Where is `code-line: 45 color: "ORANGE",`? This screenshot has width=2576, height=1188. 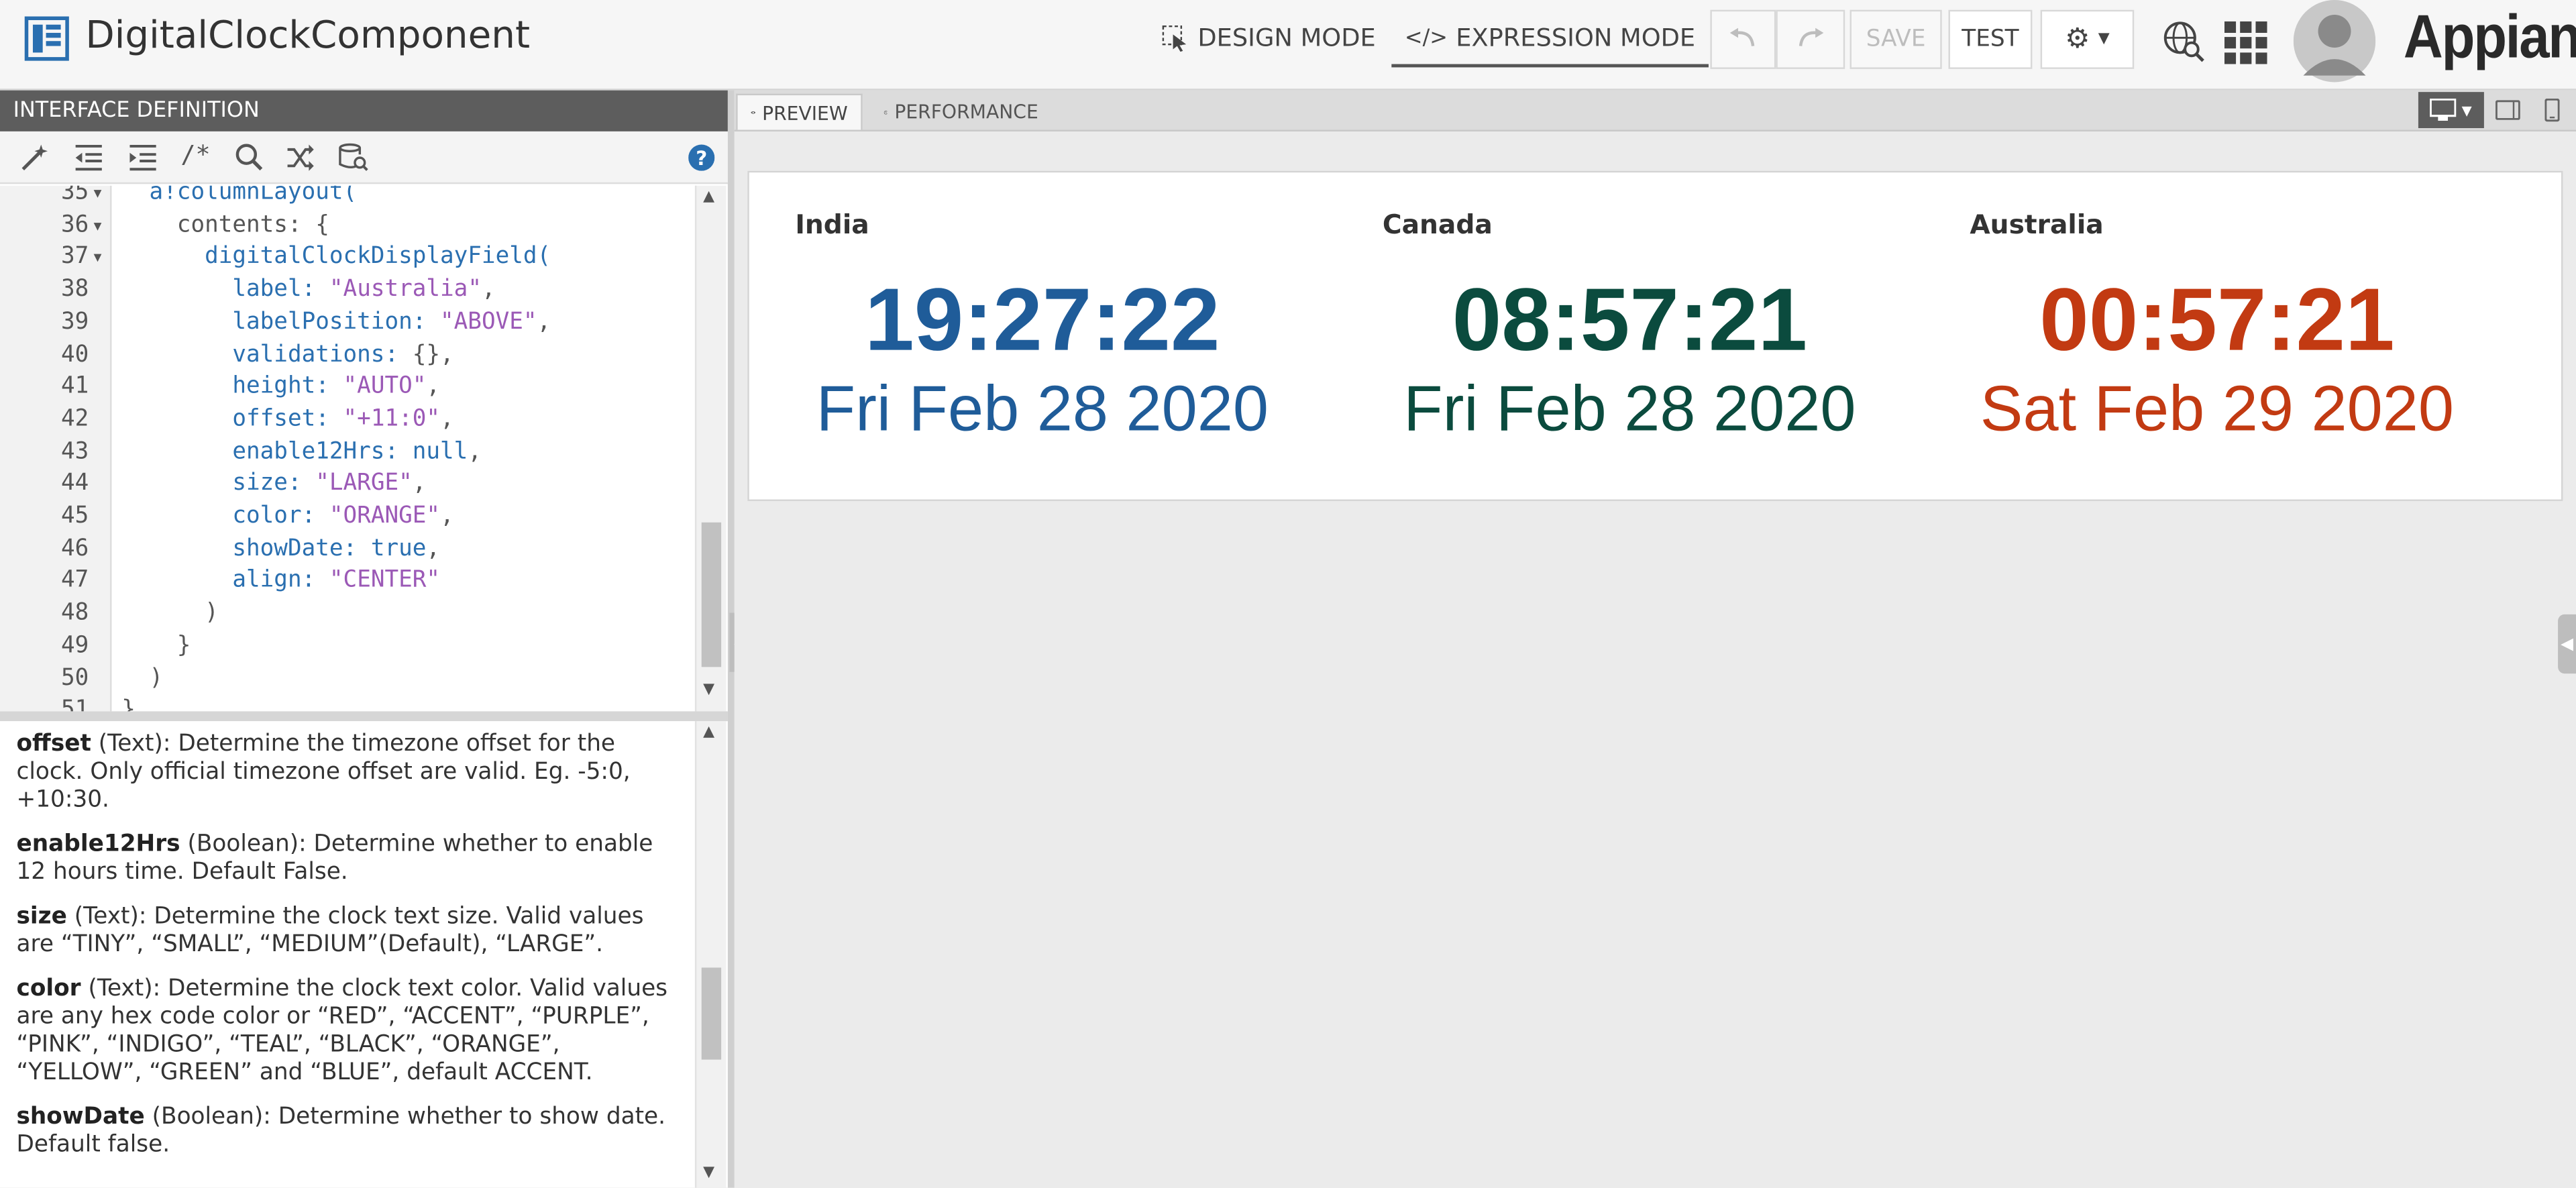 code-line: 45 color: "ORANGE", is located at coordinates (347, 517).